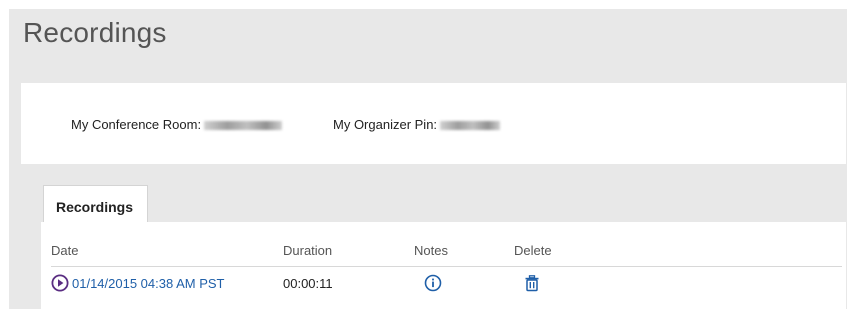 The height and width of the screenshot is (313, 856). Describe the element at coordinates (136, 124) in the screenshot. I see `conference-room-label: My Conference Room:` at that location.